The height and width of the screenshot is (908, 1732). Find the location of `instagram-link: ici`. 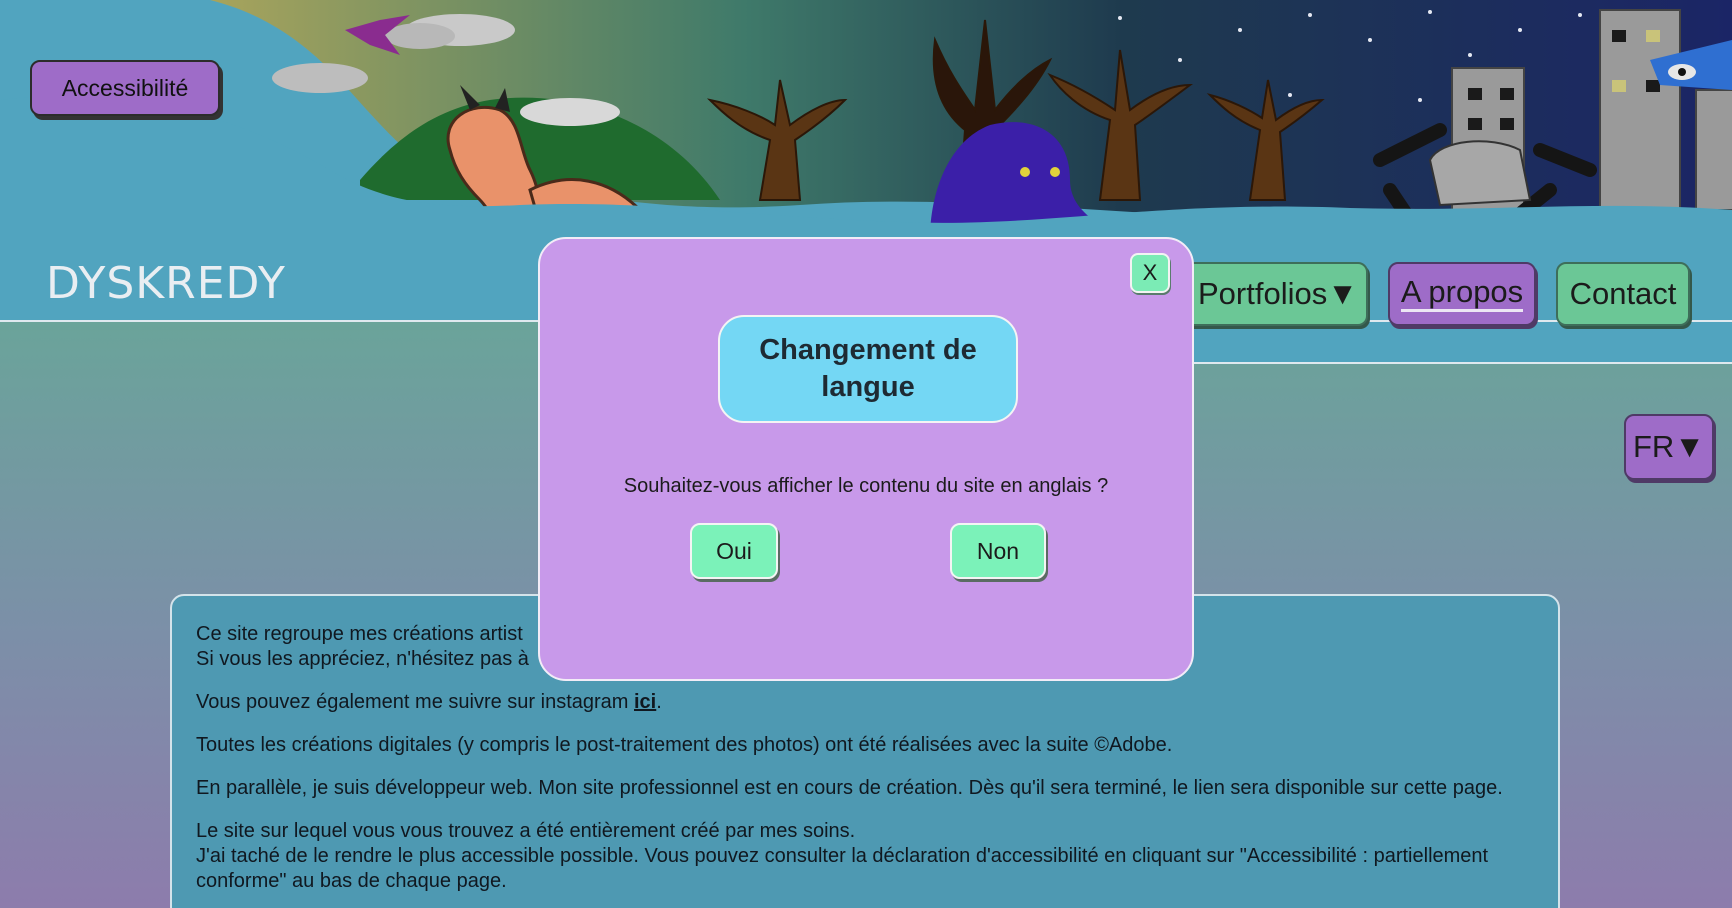

instagram-link: ici is located at coordinates (645, 702).